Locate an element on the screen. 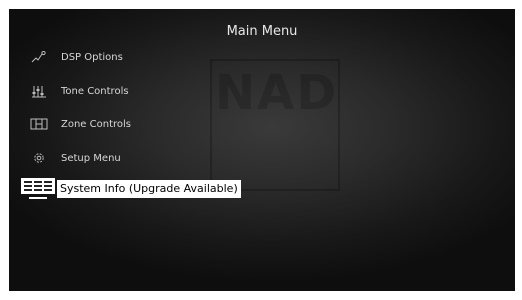 This screenshot has width=522, height=300. menu-item-tone-controls: Tone Controls is located at coordinates (79, 91).